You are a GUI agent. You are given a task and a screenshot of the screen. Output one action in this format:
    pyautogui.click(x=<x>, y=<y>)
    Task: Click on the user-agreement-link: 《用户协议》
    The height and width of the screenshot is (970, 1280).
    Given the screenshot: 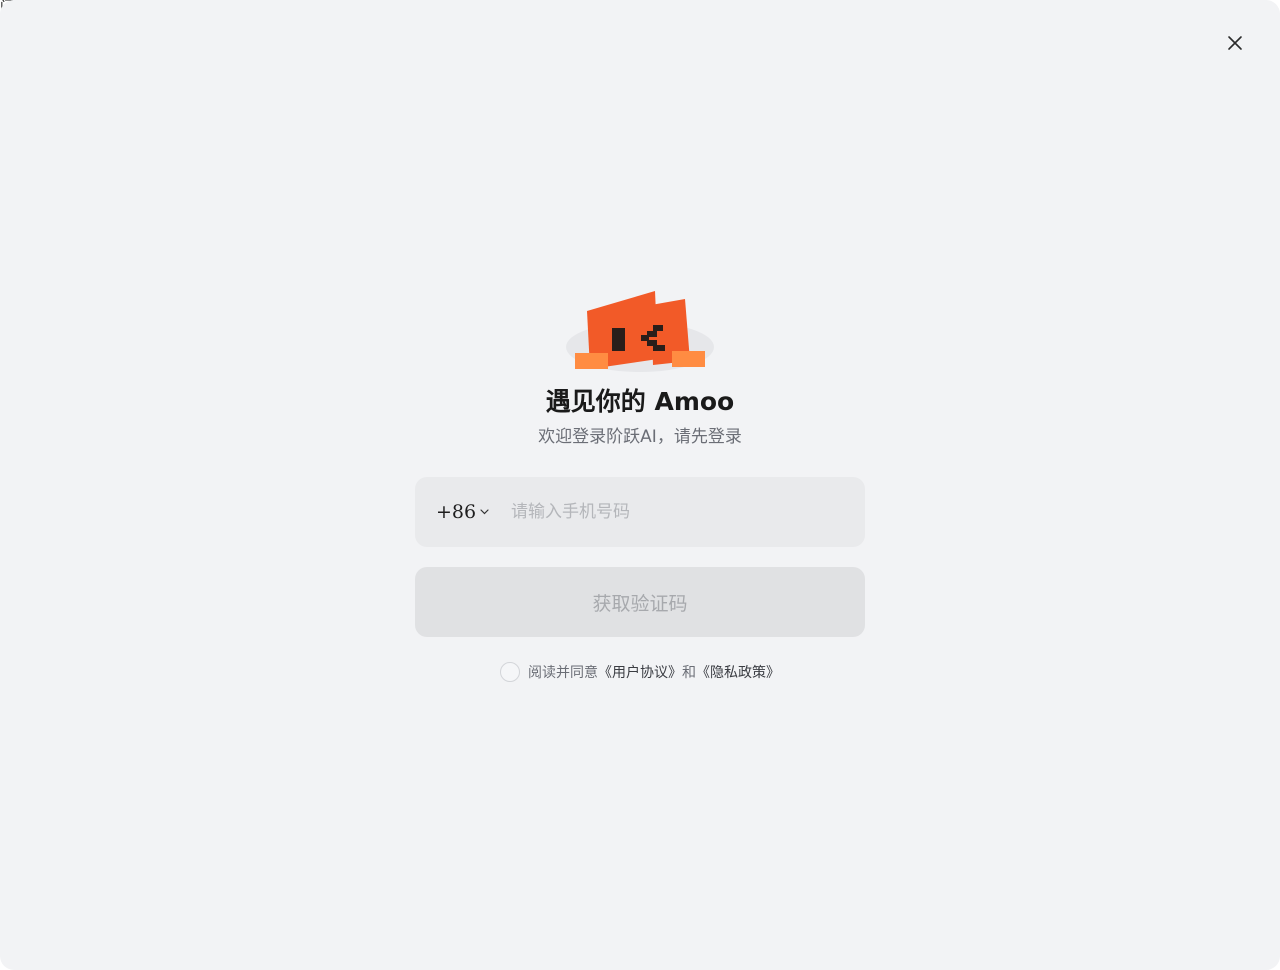 What is the action you would take?
    pyautogui.click(x=640, y=672)
    